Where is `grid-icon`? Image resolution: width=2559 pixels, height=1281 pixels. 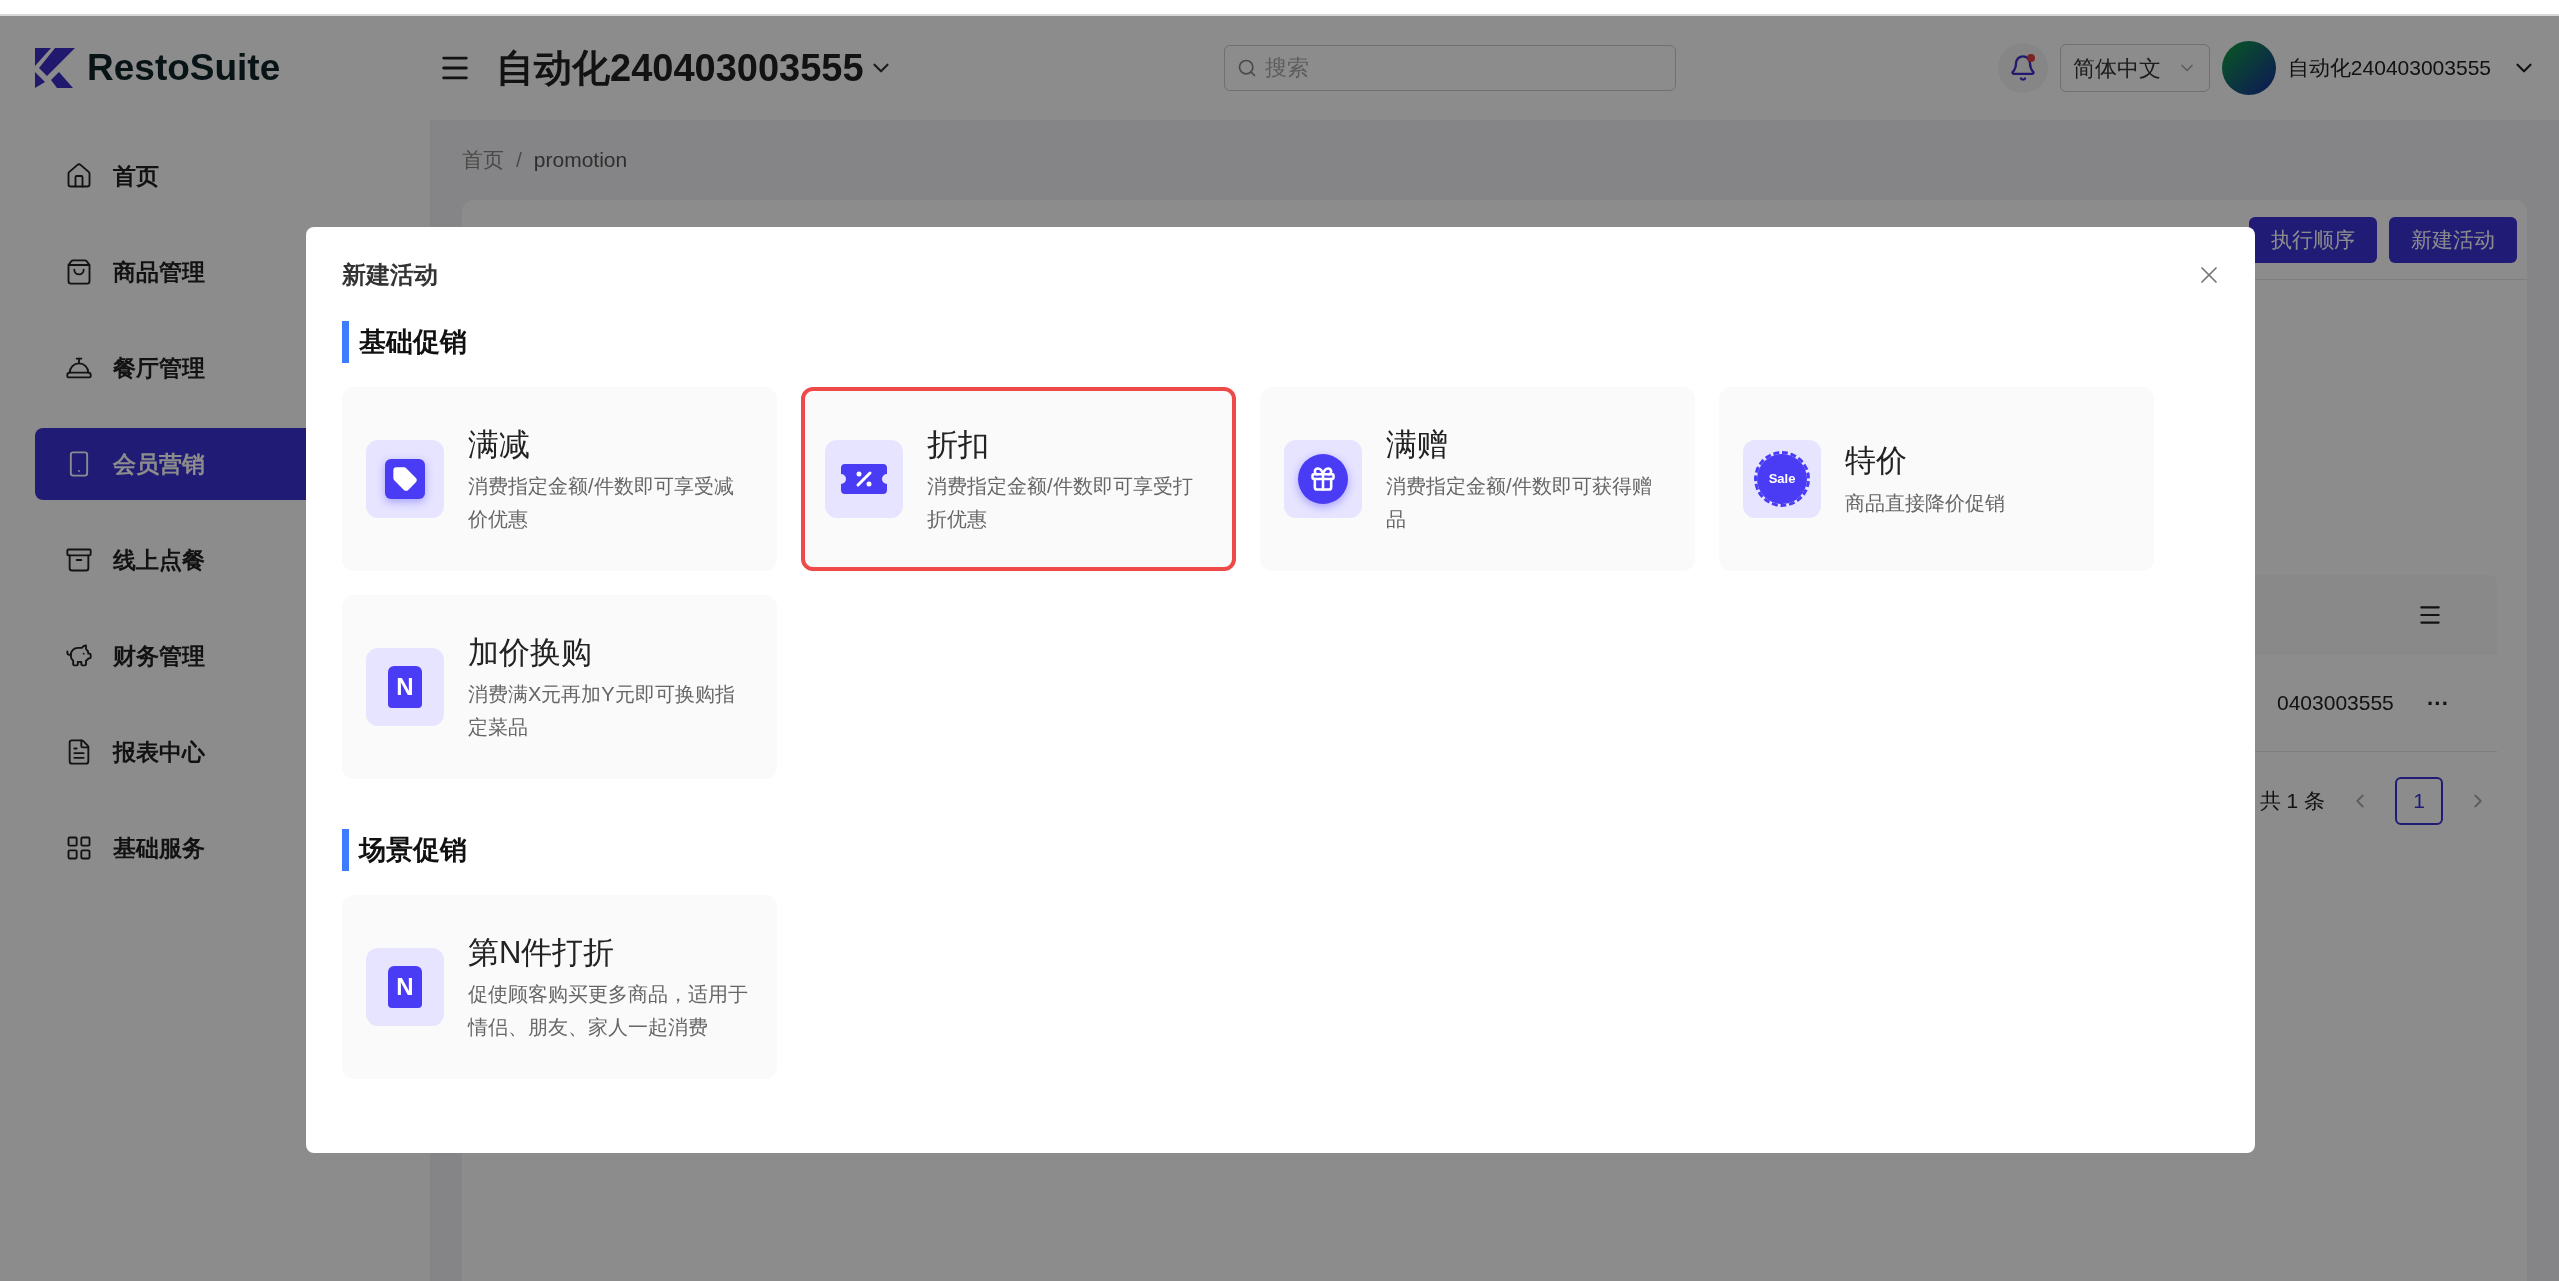 grid-icon is located at coordinates (79, 848).